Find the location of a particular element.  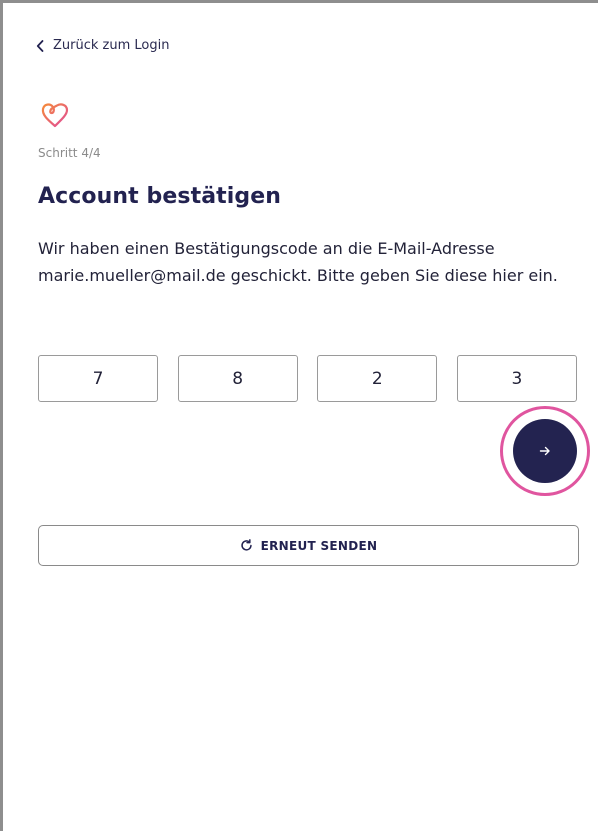

submit-button is located at coordinates (545, 451).